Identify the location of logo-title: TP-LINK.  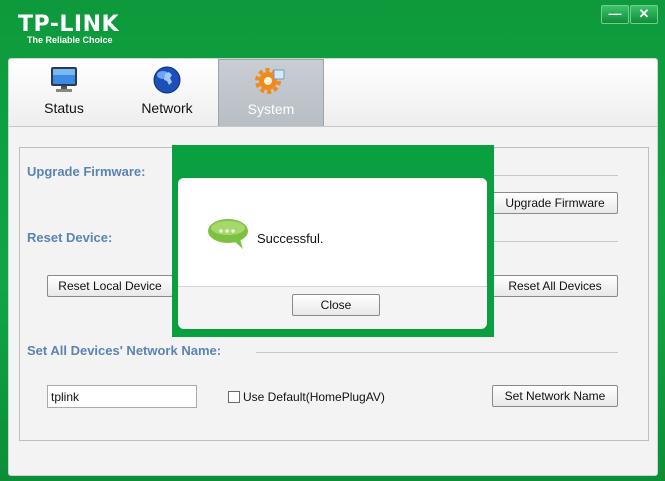
(69, 24).